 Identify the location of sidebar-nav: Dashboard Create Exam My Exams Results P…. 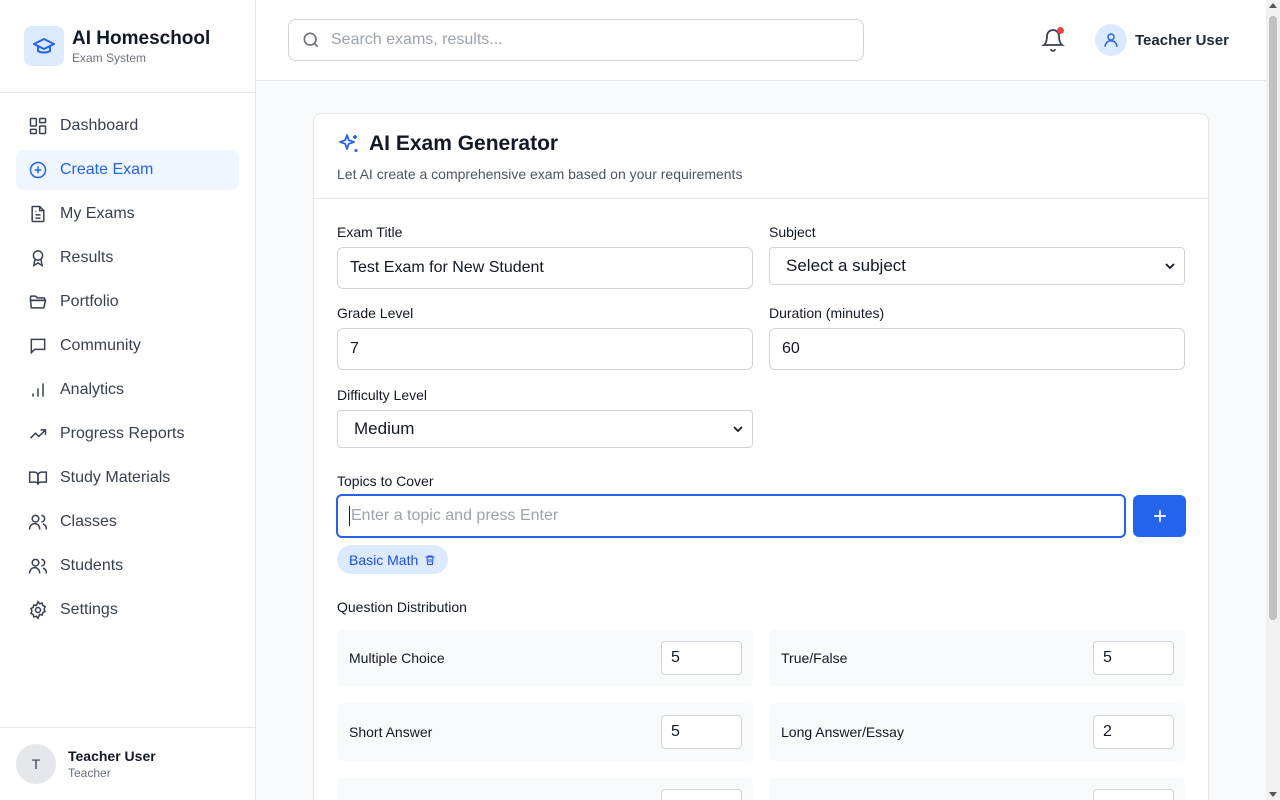
(127, 361).